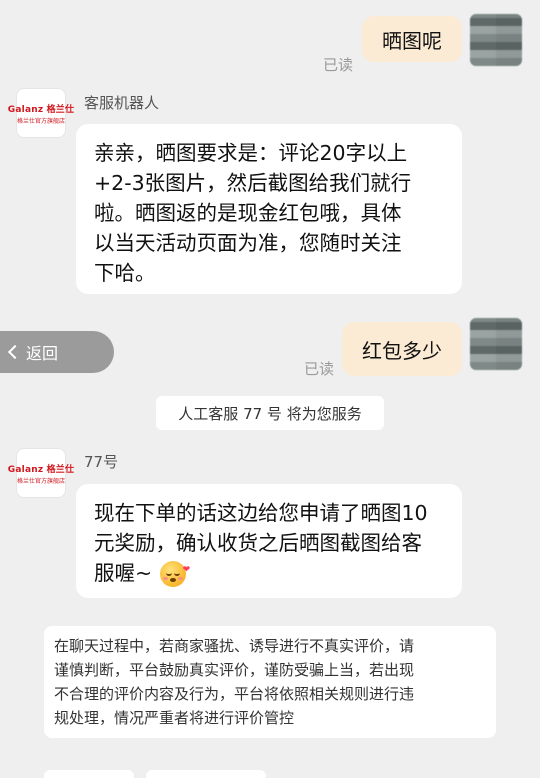 This screenshot has height=778, width=540. I want to click on user-message-bubble: 红包多少, so click(402, 349).